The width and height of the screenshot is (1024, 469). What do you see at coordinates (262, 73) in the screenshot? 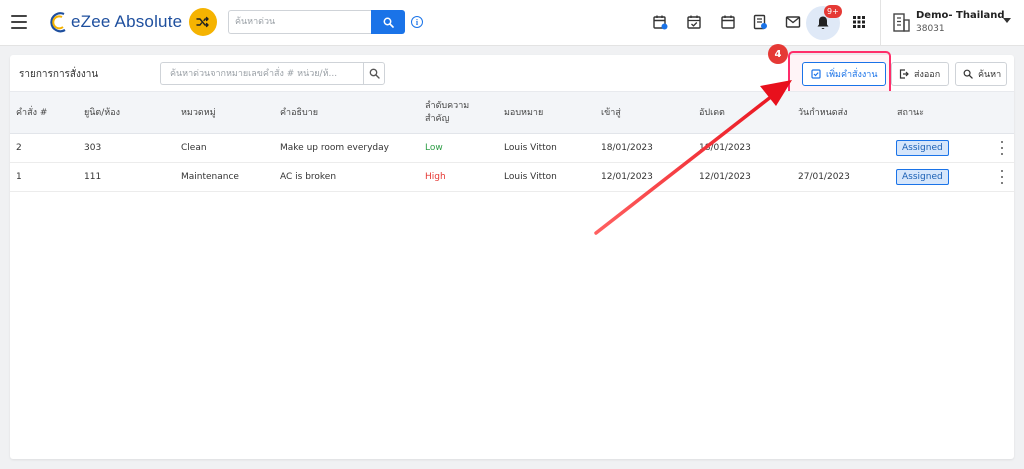
I see `work-order-search-input` at bounding box center [262, 73].